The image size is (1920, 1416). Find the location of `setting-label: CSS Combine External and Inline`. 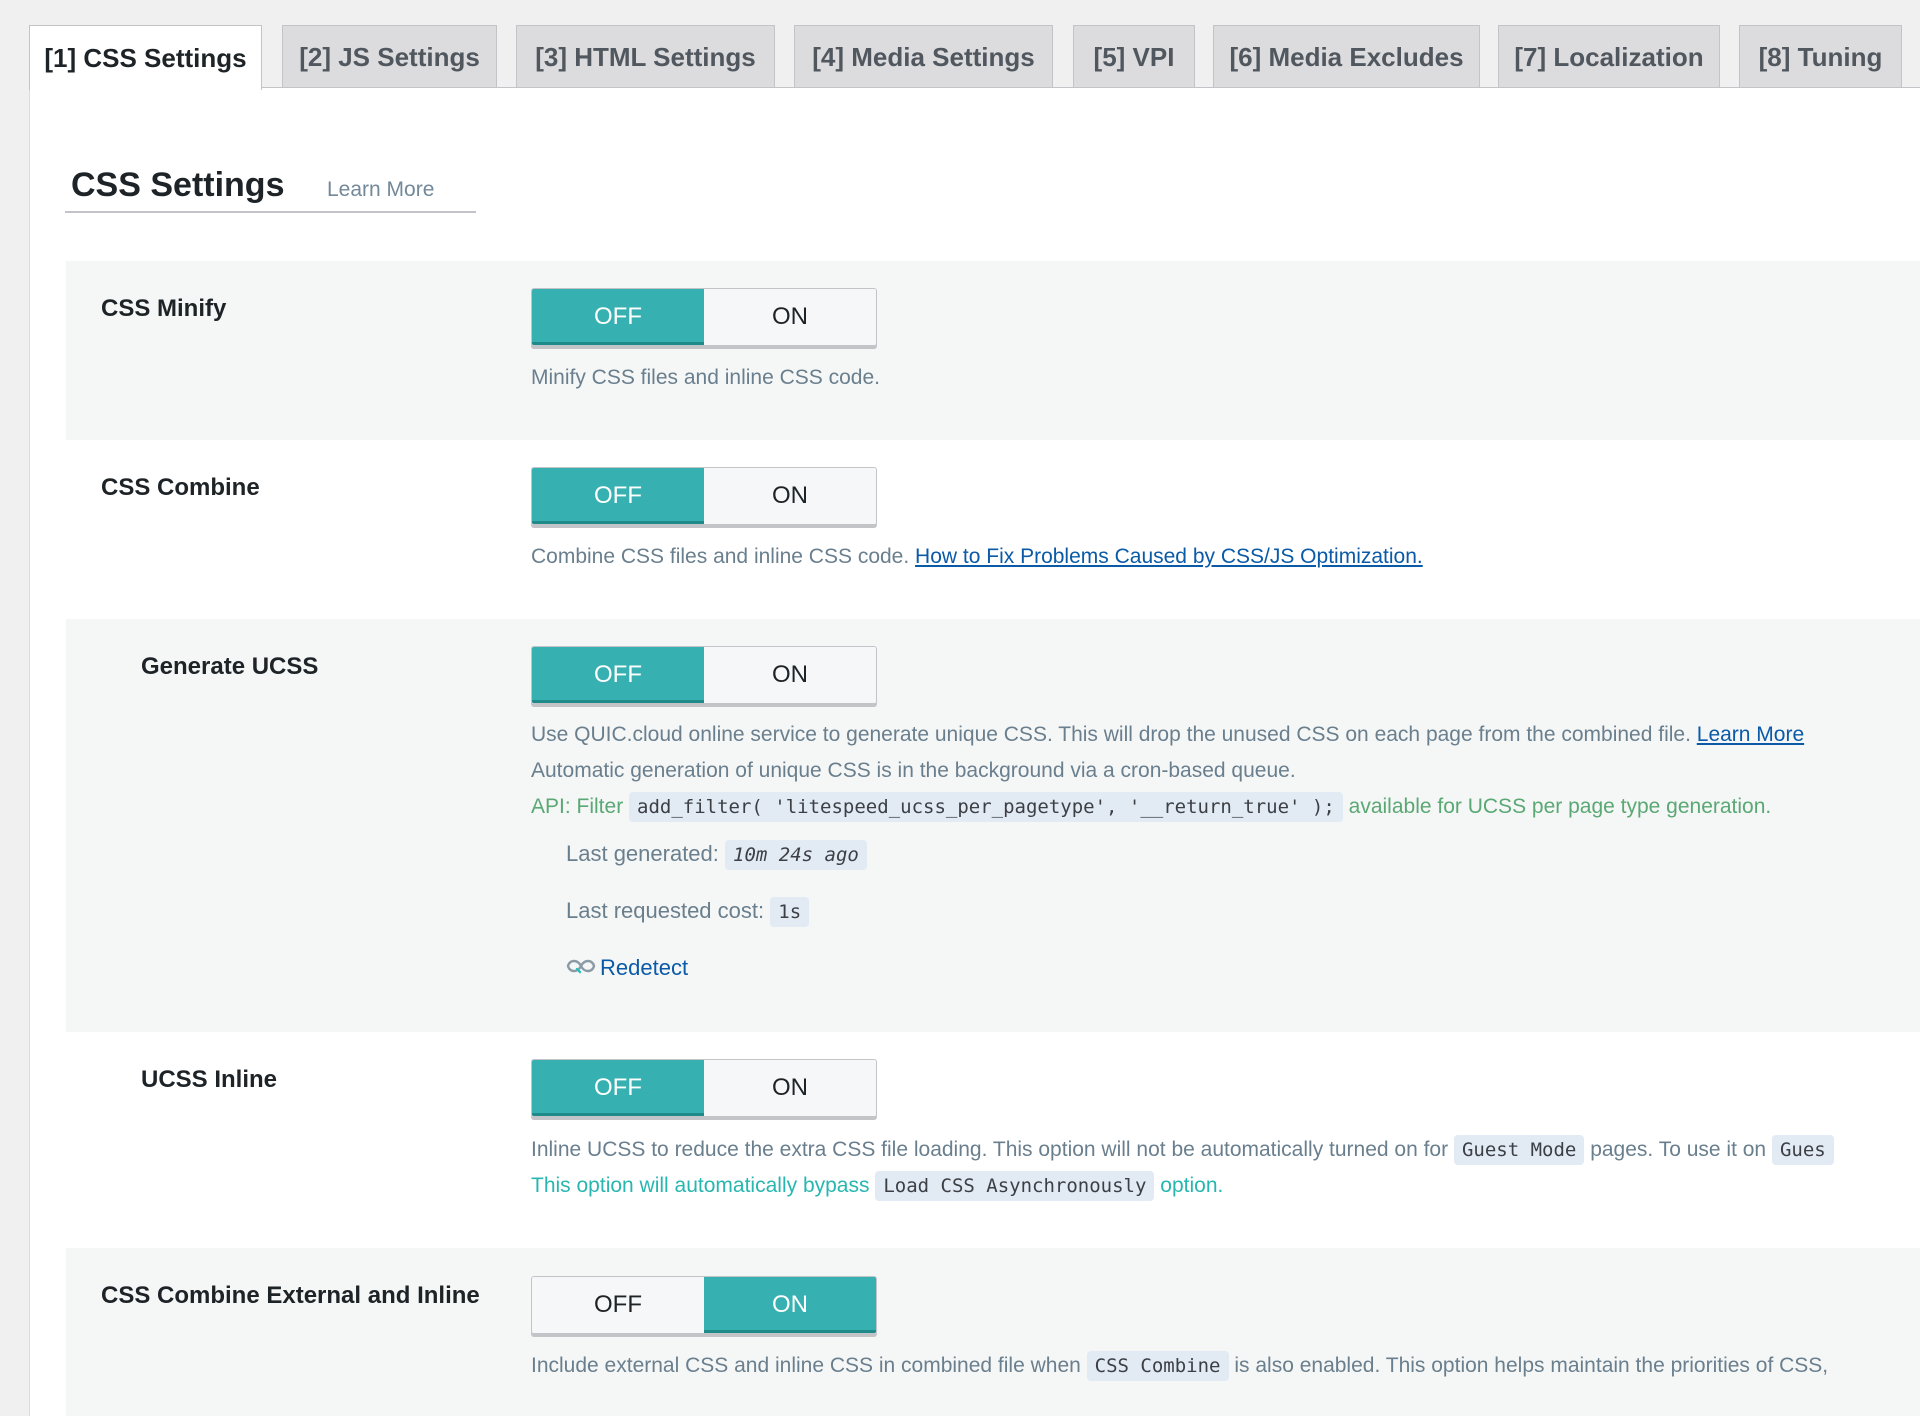

setting-label: CSS Combine External and Inline is located at coordinates (290, 1295).